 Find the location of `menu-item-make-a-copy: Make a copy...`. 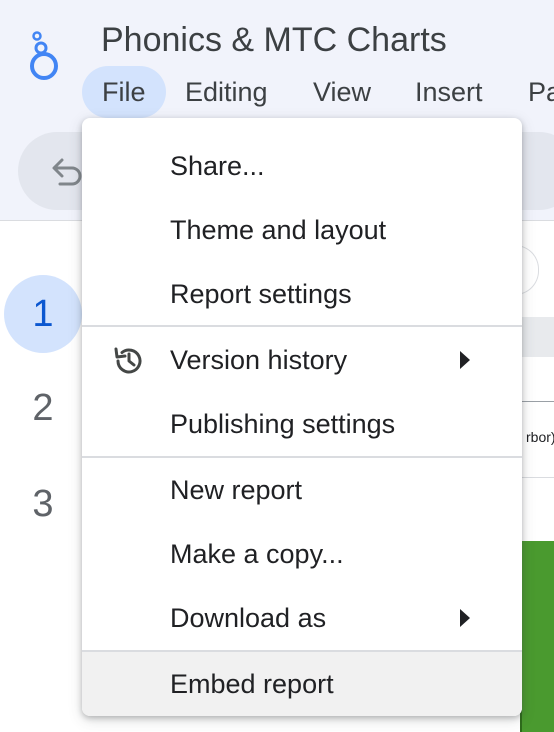

menu-item-make-a-copy: Make a copy... is located at coordinates (302, 554).